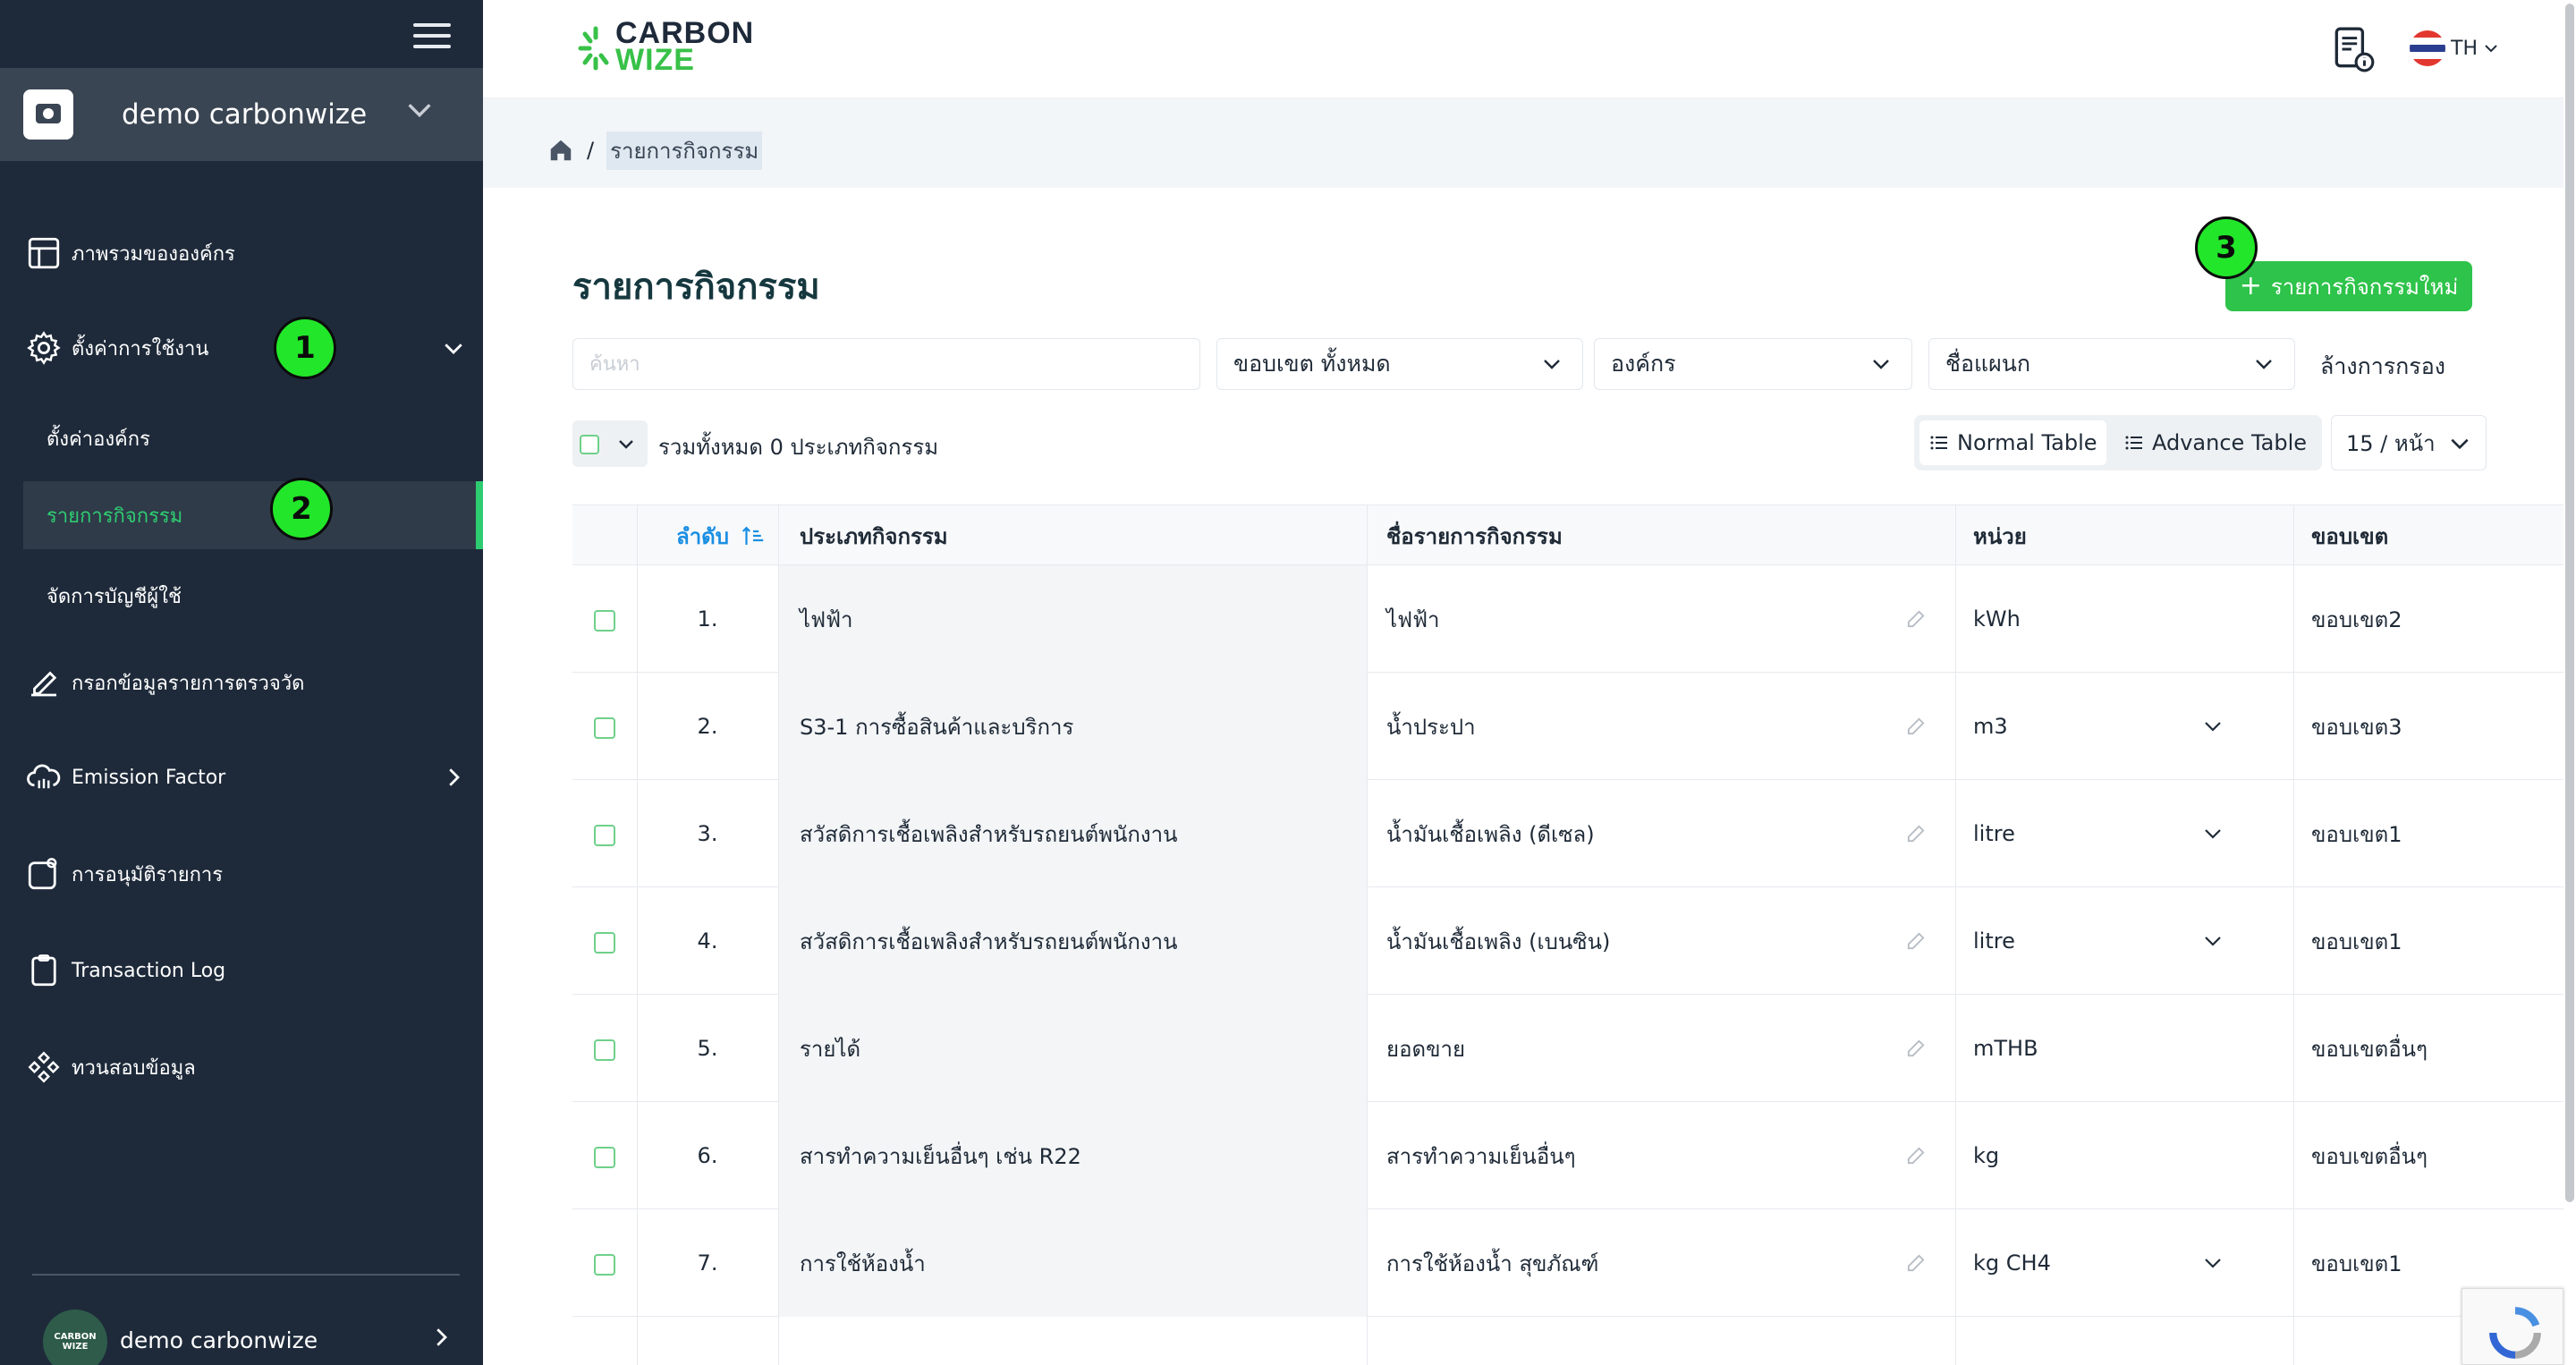 The height and width of the screenshot is (1365, 2576). Describe the element at coordinates (44, 1067) in the screenshot. I see `verify-icon` at that location.